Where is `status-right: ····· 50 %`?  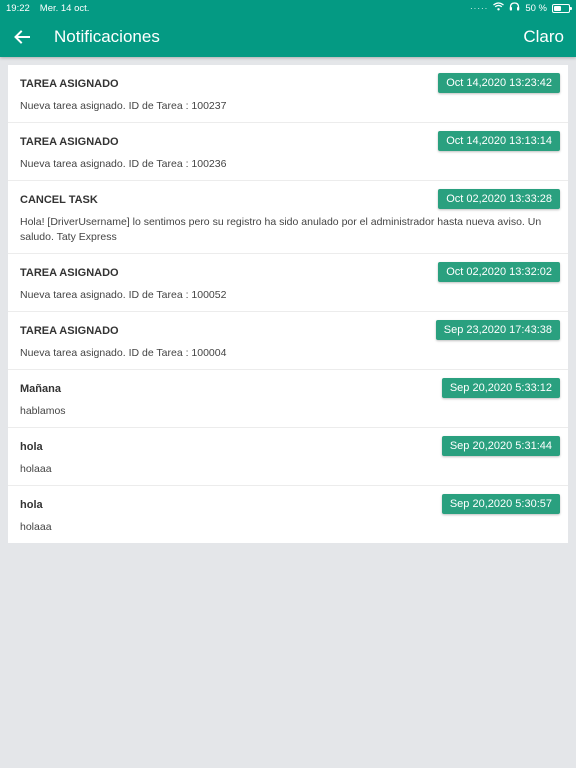
status-right: ····· 50 % is located at coordinates (521, 8).